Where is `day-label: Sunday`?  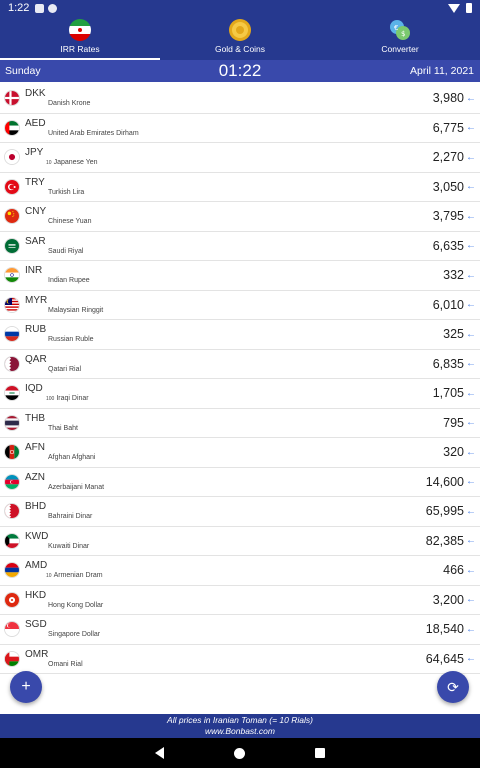
day-label: Sunday is located at coordinates (23, 71).